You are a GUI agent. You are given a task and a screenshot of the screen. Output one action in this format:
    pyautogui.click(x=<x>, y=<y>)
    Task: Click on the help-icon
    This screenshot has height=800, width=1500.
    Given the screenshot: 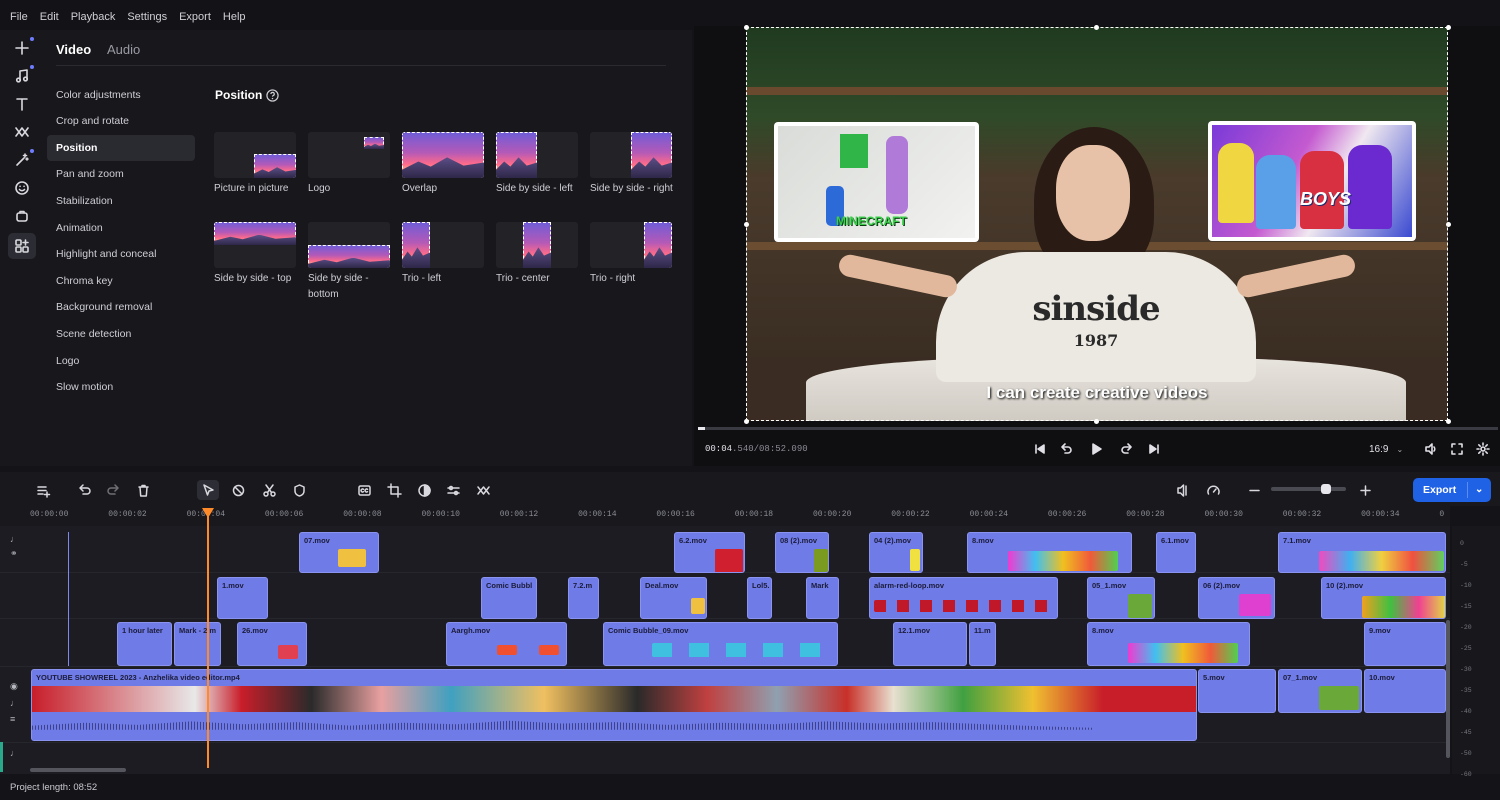 What is the action you would take?
    pyautogui.click(x=272, y=95)
    